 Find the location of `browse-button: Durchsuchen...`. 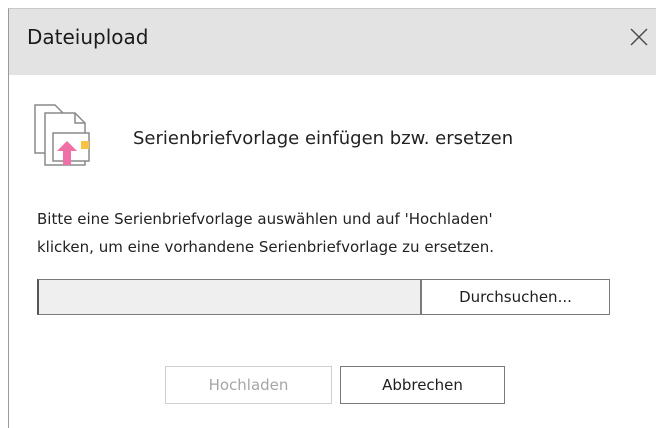

browse-button: Durchsuchen... is located at coordinates (515, 297).